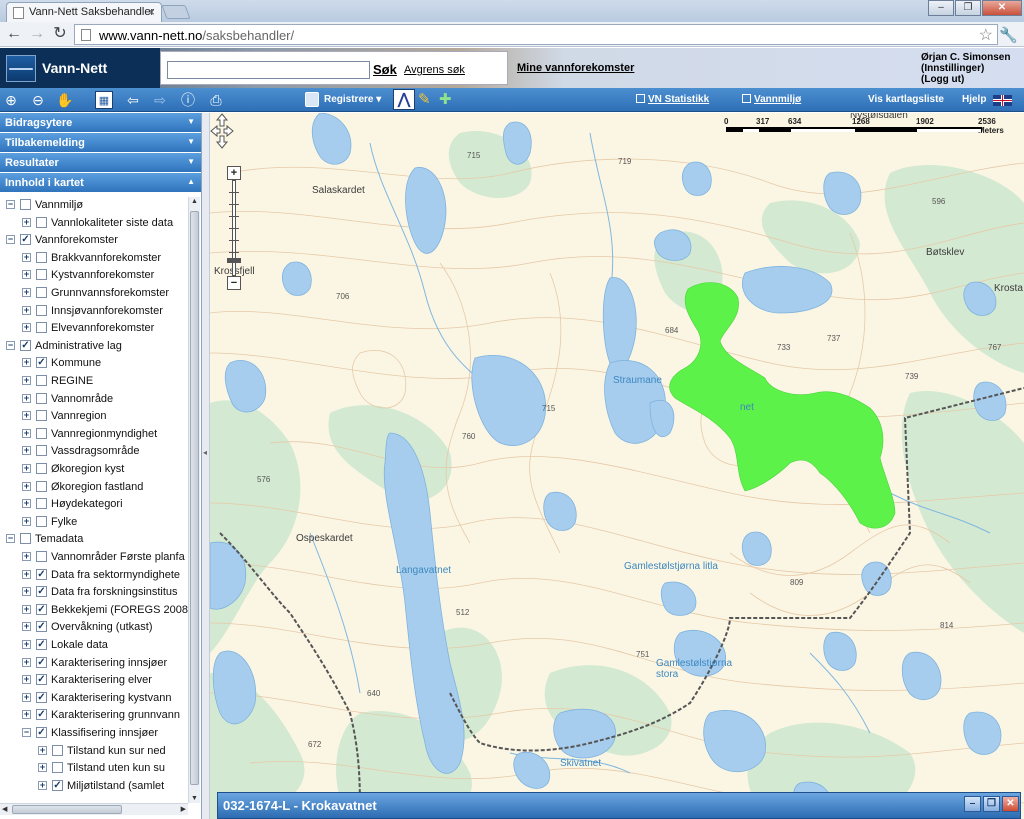  Describe the element at coordinates (965, 79) in the screenshot. I see `logout-link: (Logg ut)` at that location.